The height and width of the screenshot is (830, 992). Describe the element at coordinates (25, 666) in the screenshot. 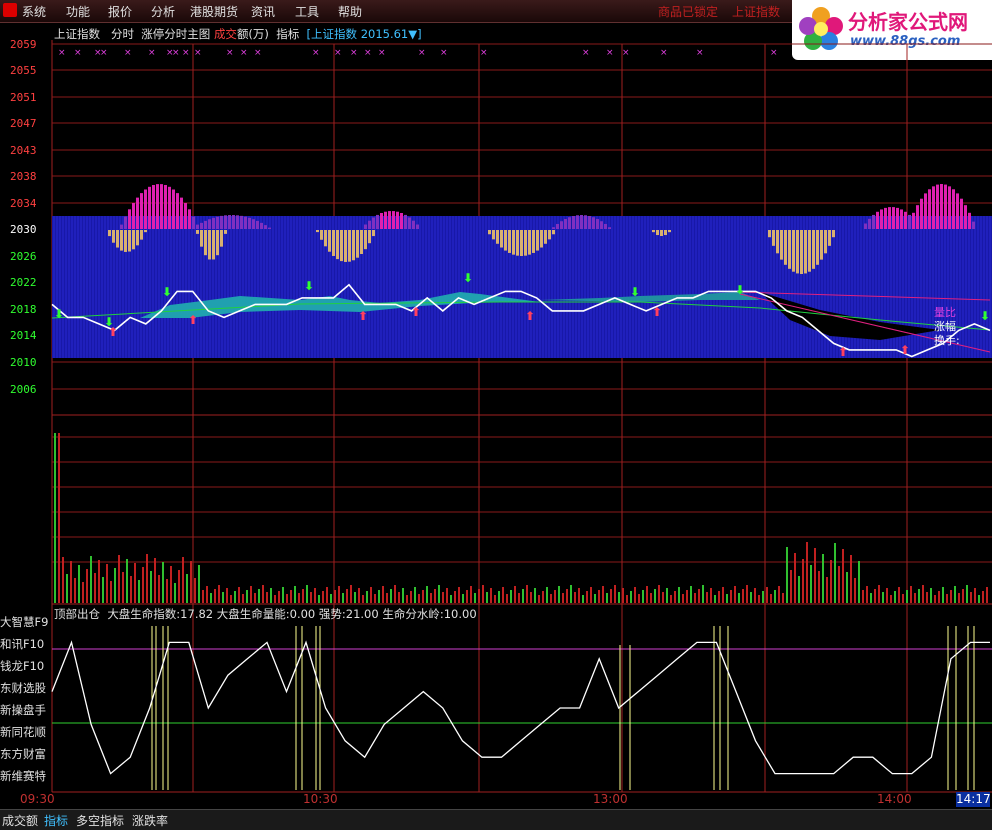

I see `side-button-qianlong-f10: 钱龙F10` at that location.